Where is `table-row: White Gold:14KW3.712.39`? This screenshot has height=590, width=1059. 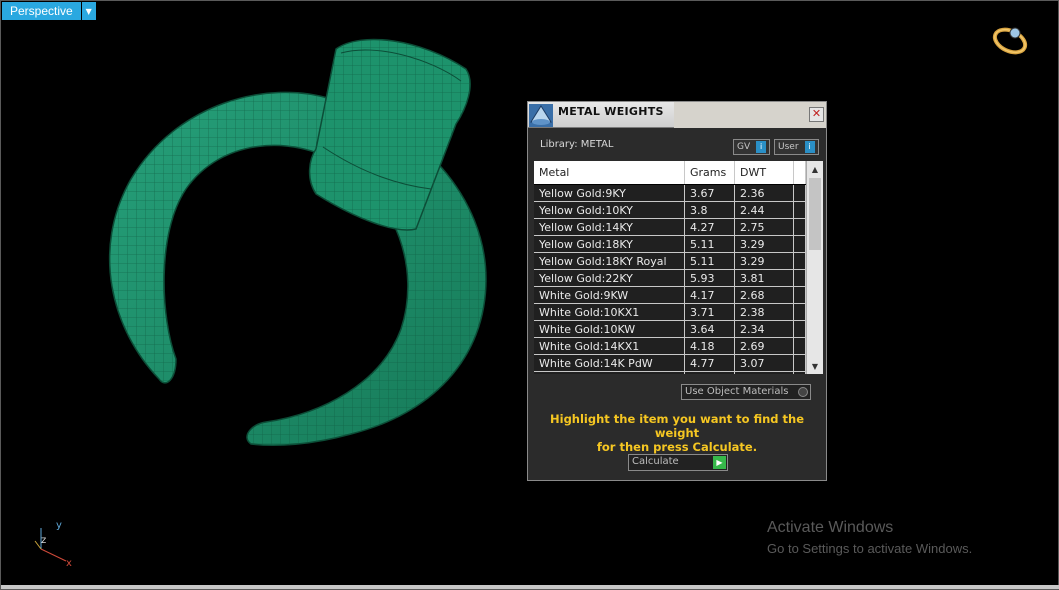 table-row: White Gold:14KW3.712.39 is located at coordinates (670, 373).